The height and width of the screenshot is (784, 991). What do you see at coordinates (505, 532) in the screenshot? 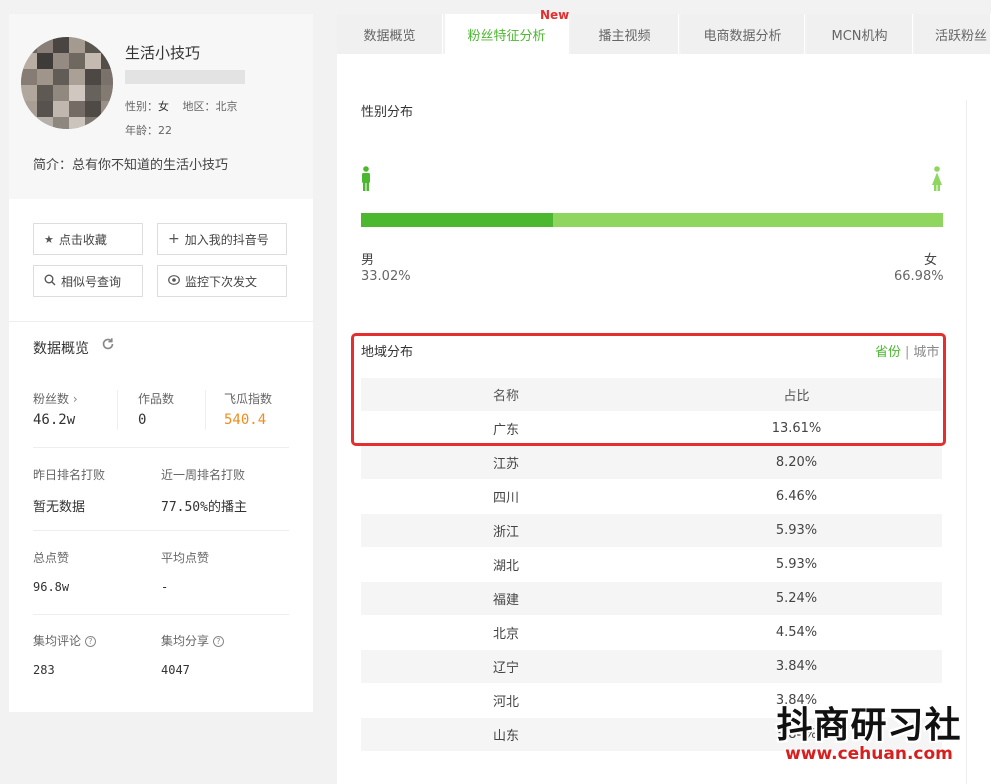
I see `region-name: 浙江` at bounding box center [505, 532].